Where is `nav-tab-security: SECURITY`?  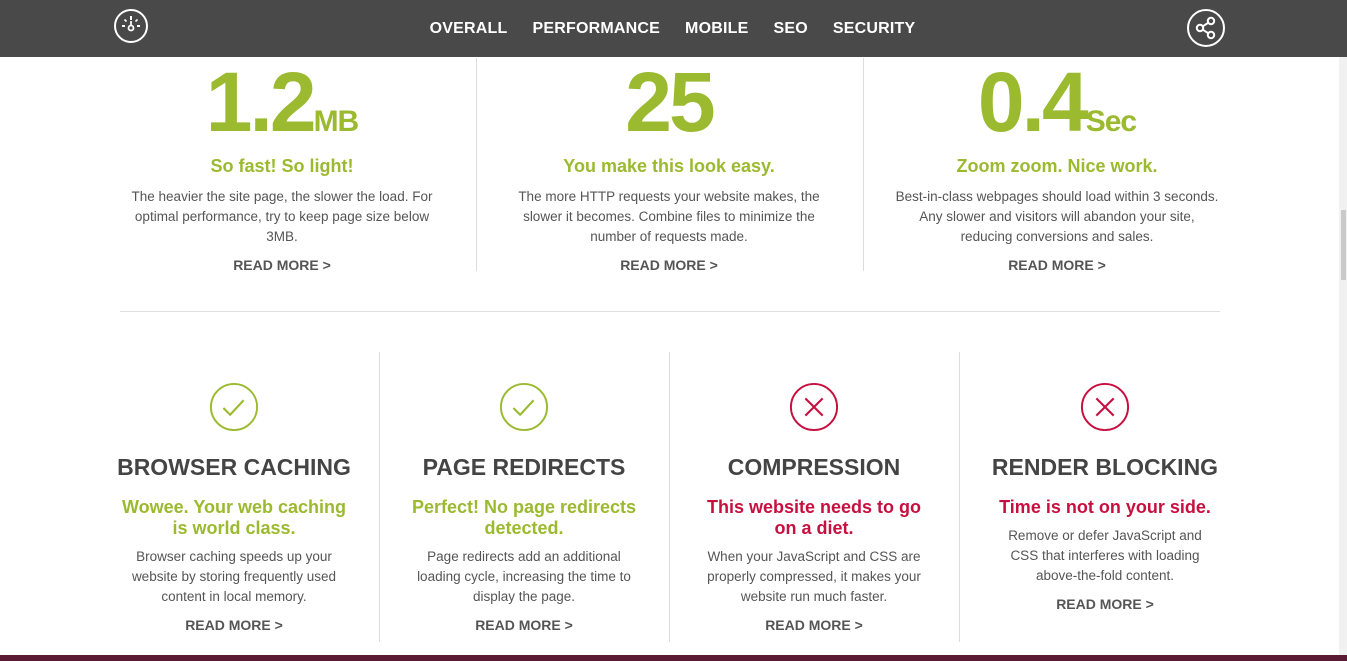
nav-tab-security: SECURITY is located at coordinates (874, 29).